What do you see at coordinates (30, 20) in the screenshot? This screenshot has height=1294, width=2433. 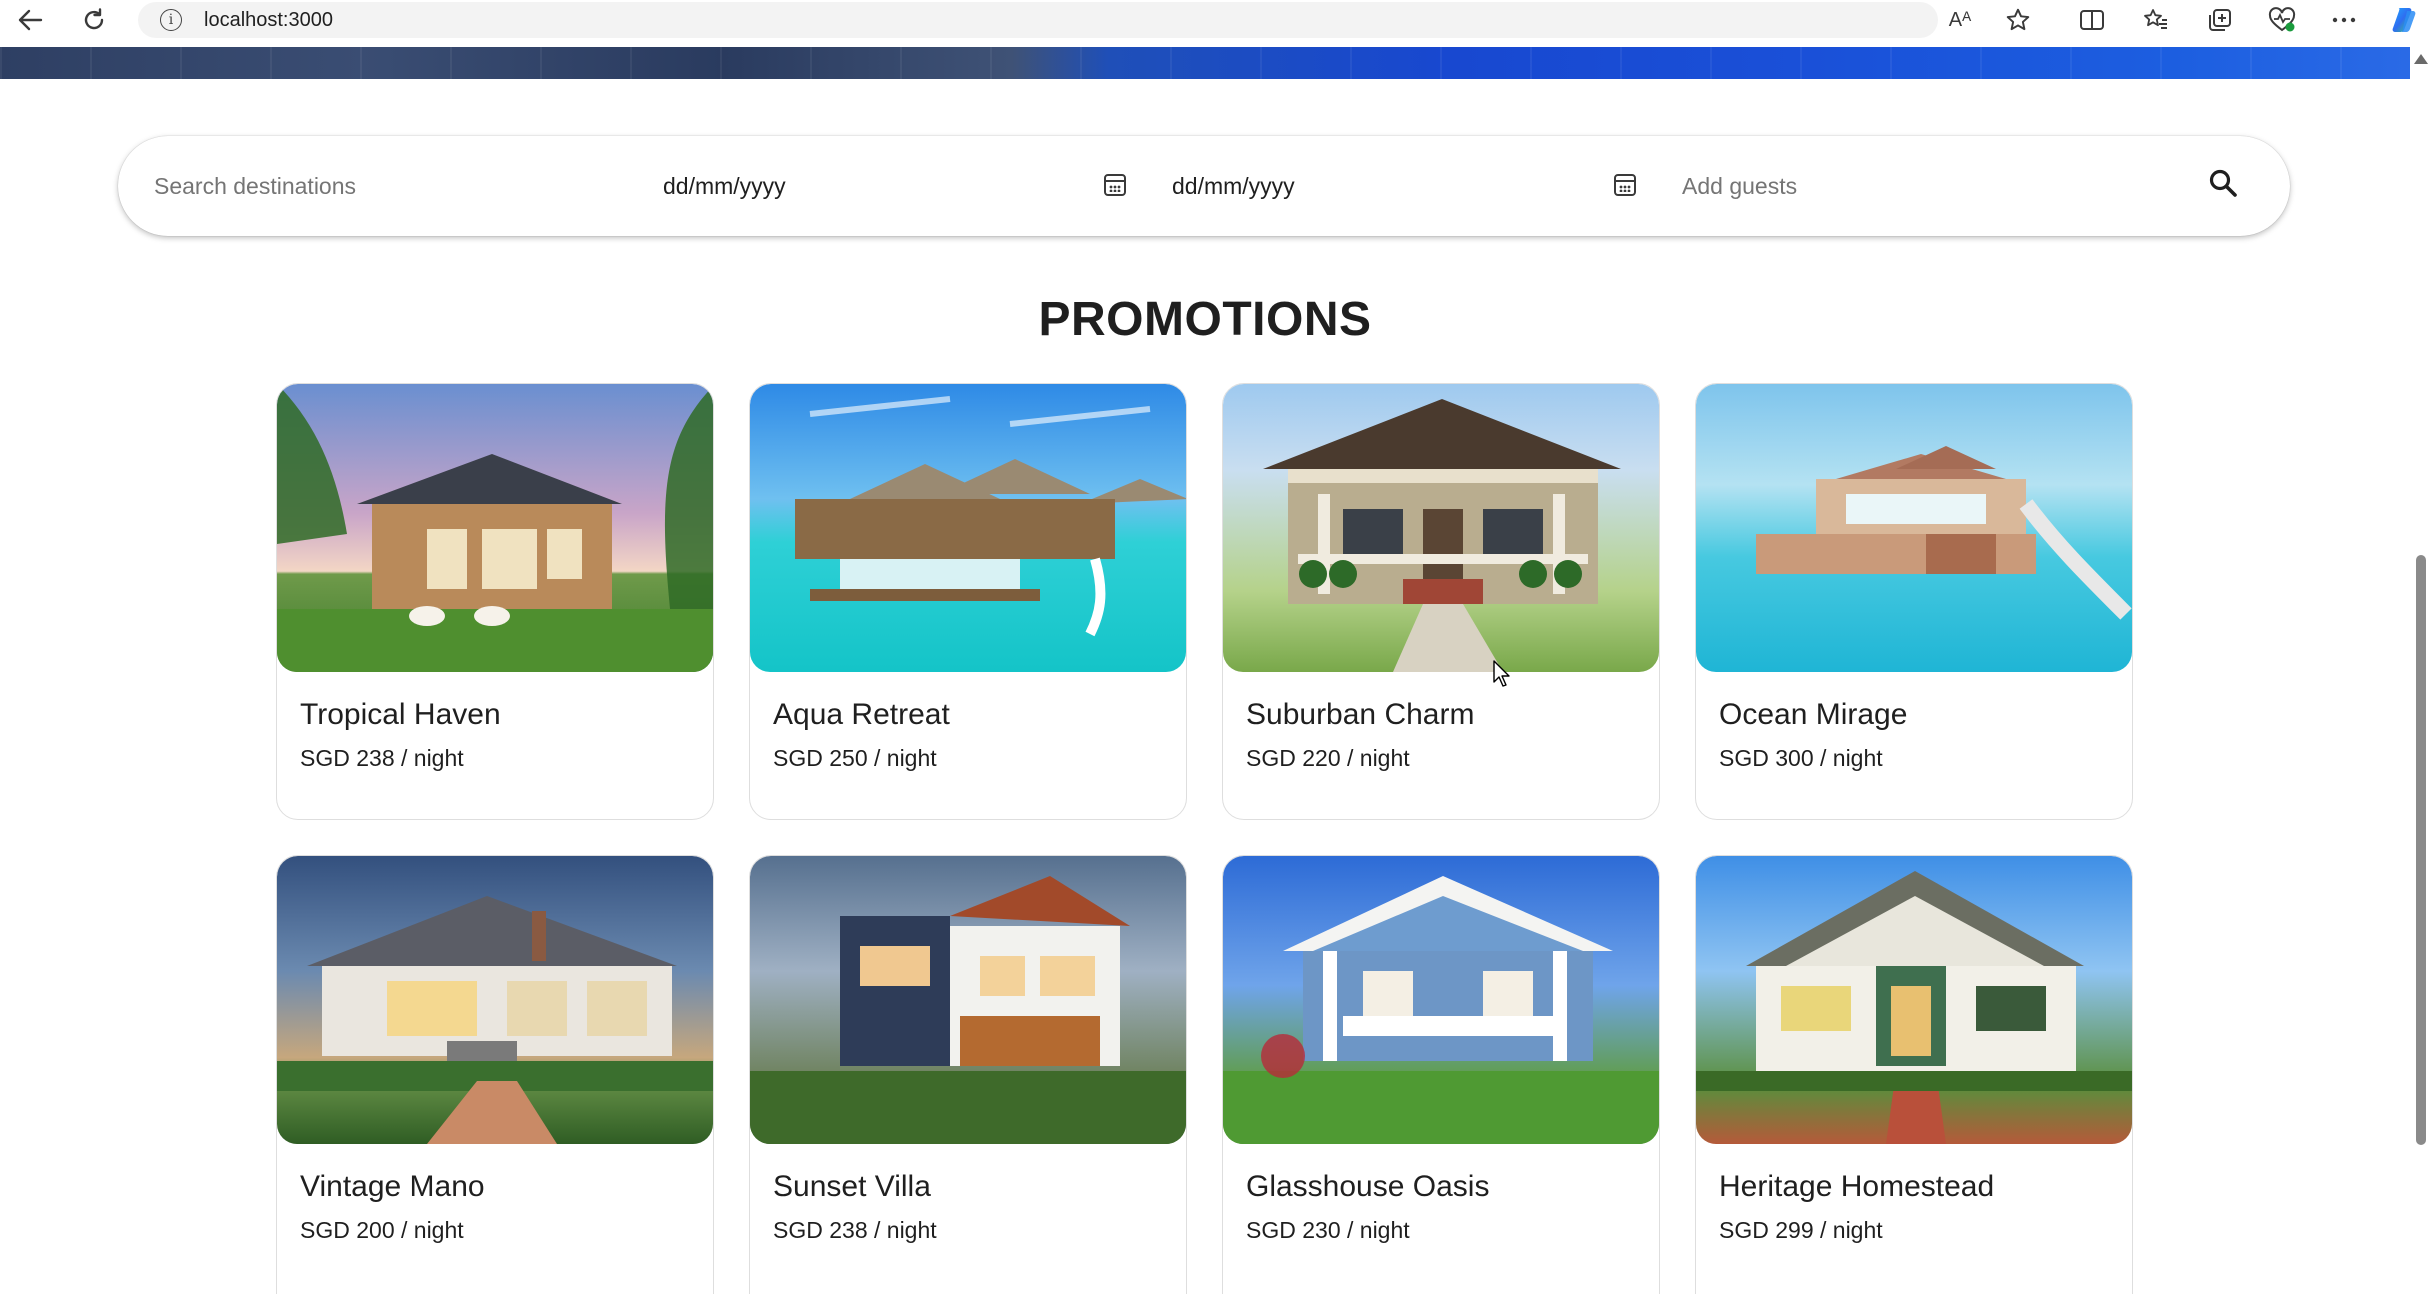 I see `back-icon` at bounding box center [30, 20].